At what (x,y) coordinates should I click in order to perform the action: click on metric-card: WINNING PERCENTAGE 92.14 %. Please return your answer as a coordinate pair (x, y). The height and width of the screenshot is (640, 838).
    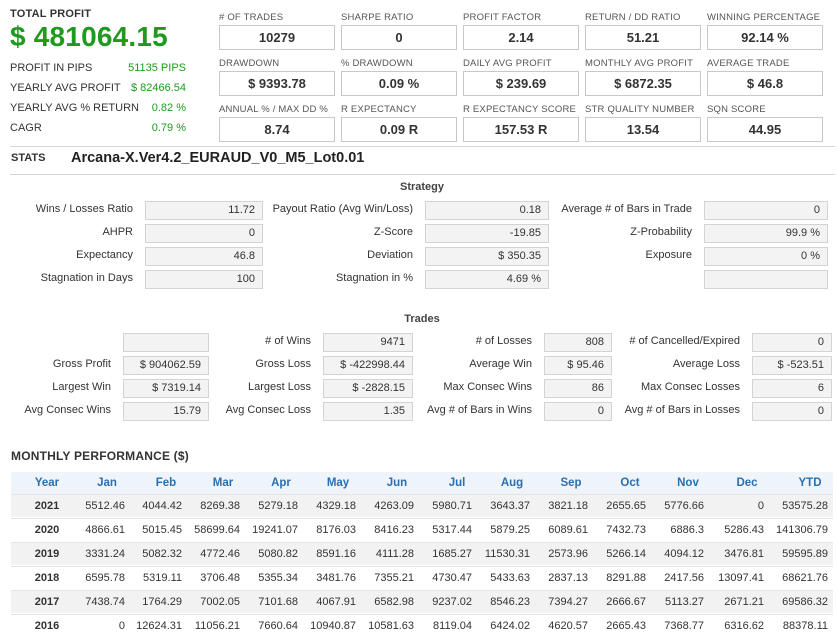
    Looking at the image, I should click on (765, 31).